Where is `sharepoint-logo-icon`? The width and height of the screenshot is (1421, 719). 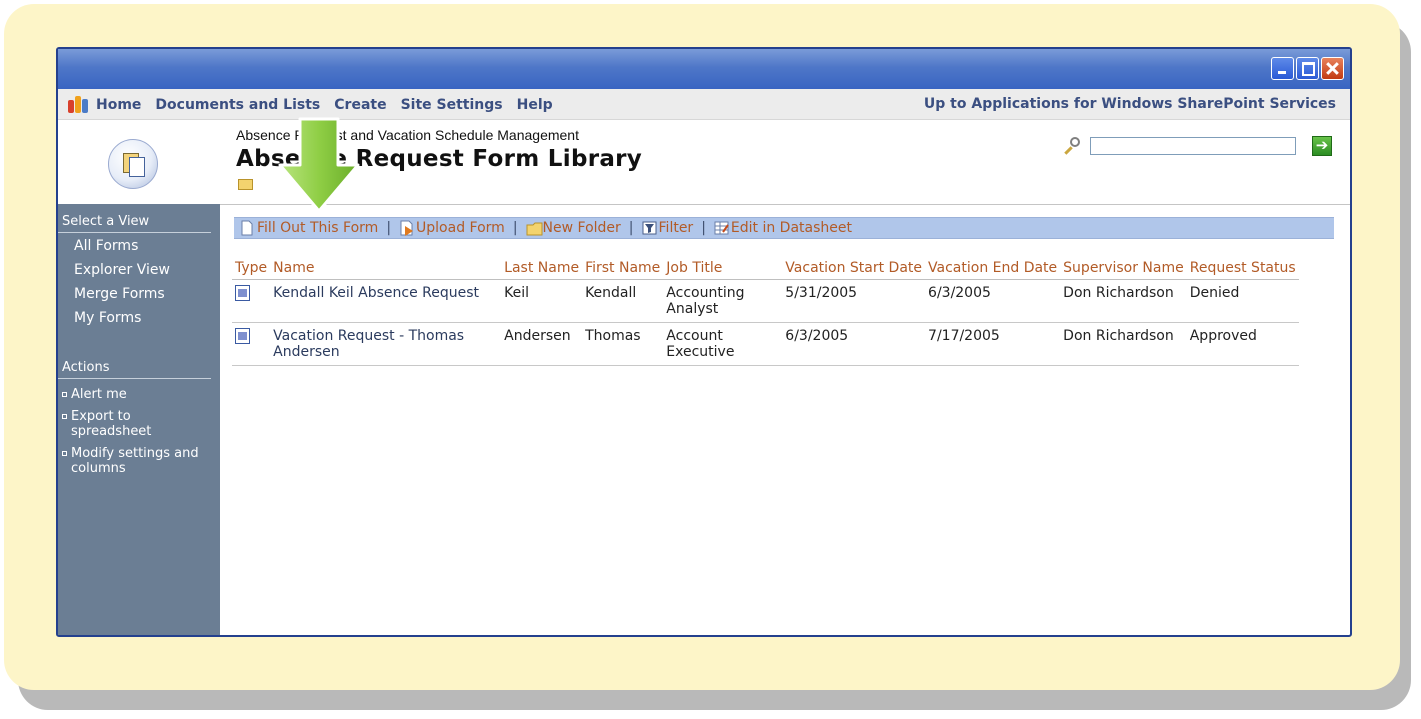
sharepoint-logo-icon is located at coordinates (78, 104).